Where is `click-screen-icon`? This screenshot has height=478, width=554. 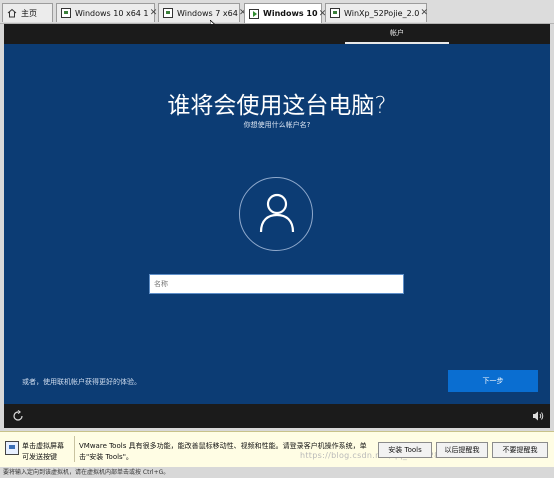 click-screen-icon is located at coordinates (12, 448).